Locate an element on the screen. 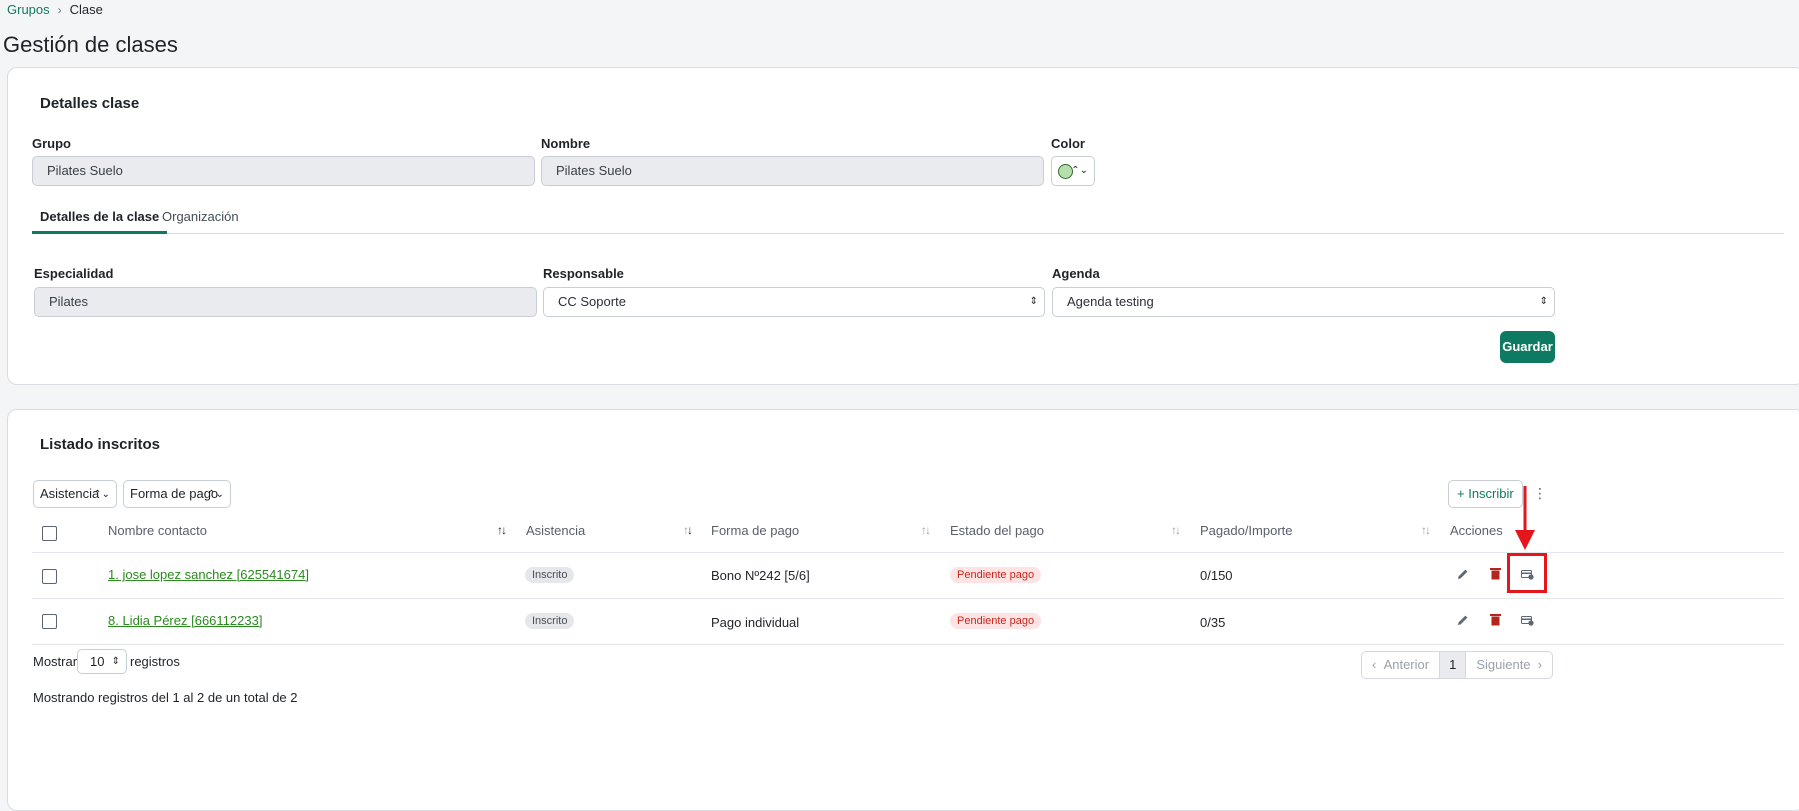  group-label: Grupo is located at coordinates (51, 143).